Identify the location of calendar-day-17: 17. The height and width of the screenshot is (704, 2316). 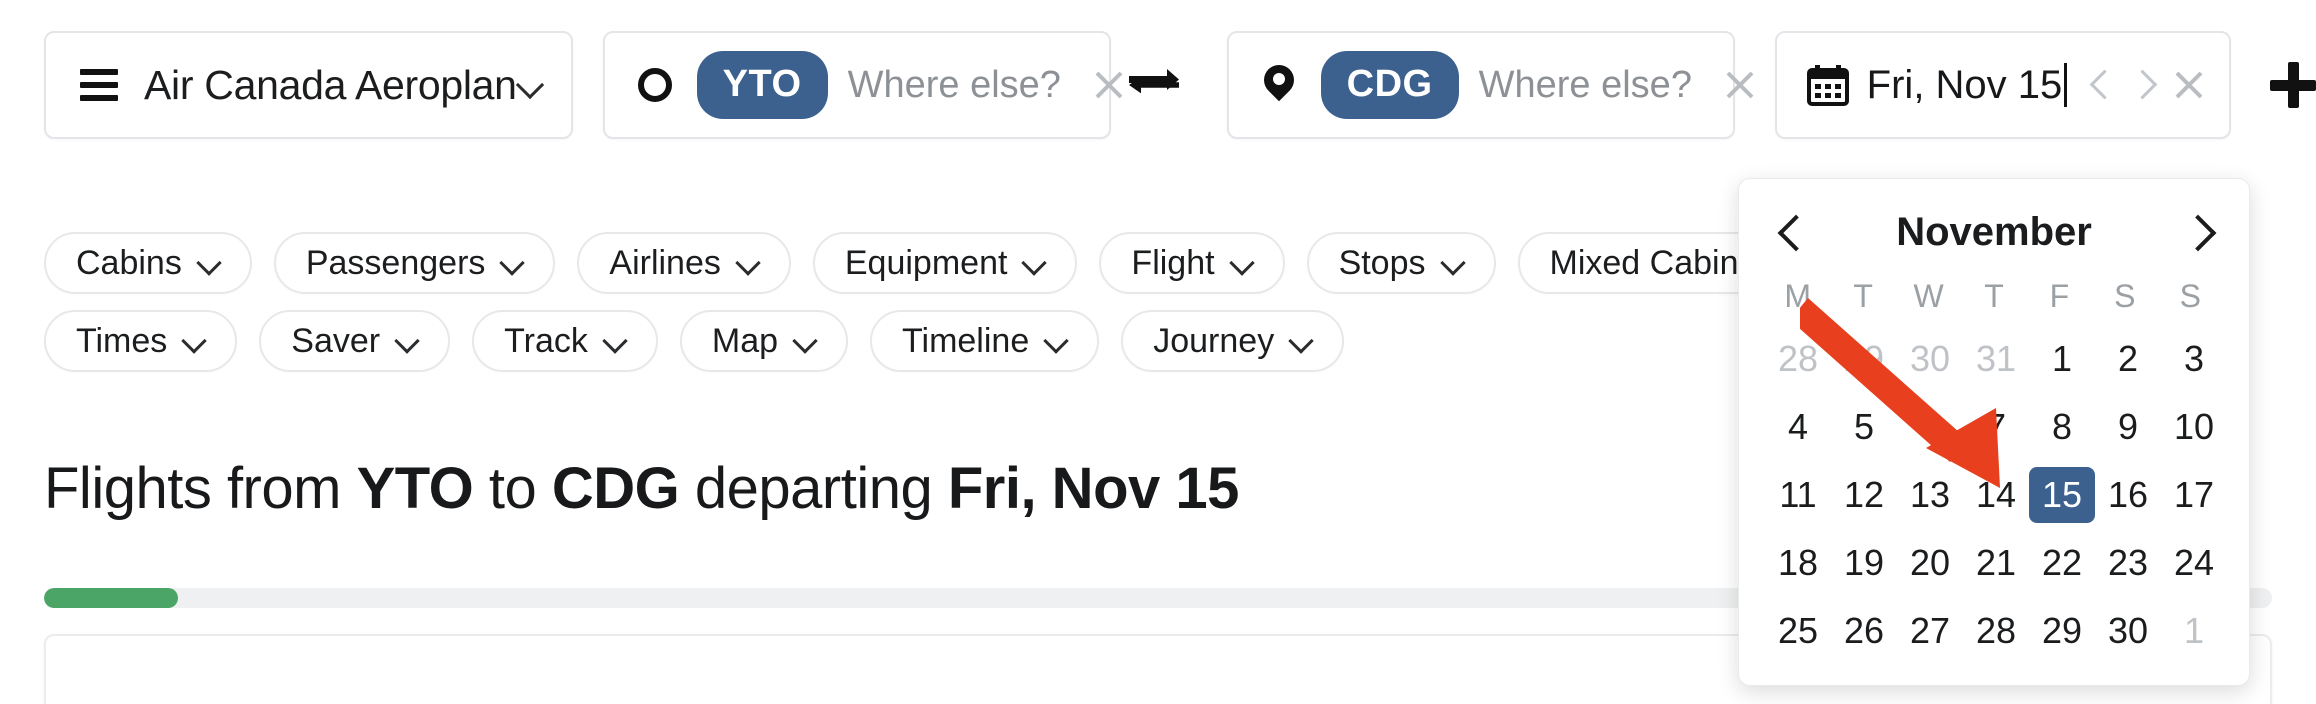
(2194, 495).